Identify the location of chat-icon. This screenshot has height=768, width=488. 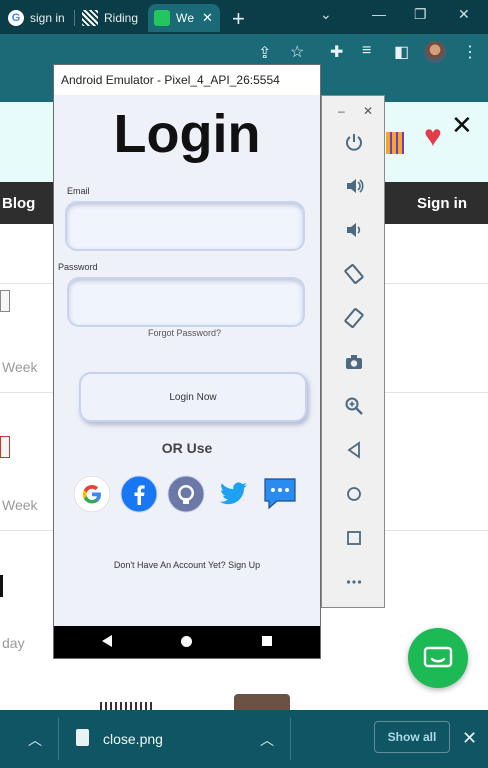
(280, 494).